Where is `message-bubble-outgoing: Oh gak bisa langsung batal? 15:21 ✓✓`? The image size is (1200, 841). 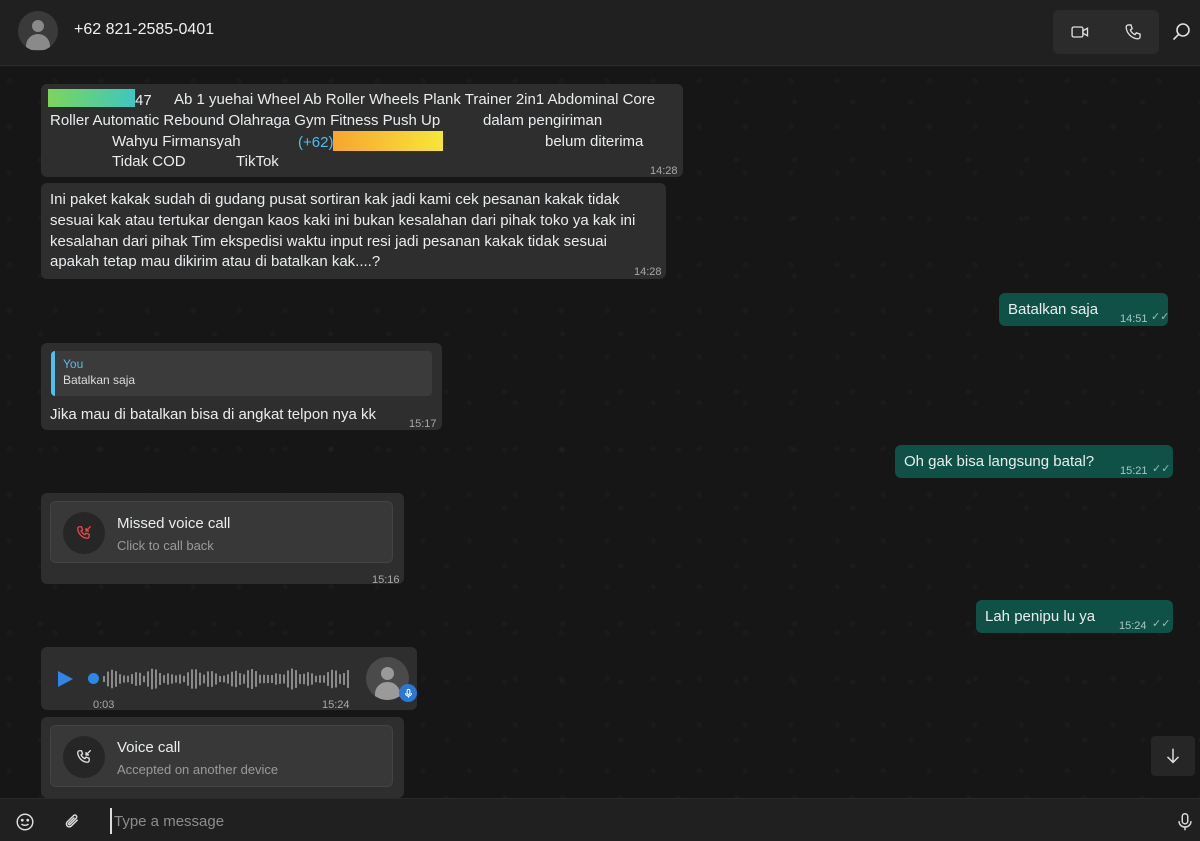 message-bubble-outgoing: Oh gak bisa langsung batal? 15:21 ✓✓ is located at coordinates (1034, 461).